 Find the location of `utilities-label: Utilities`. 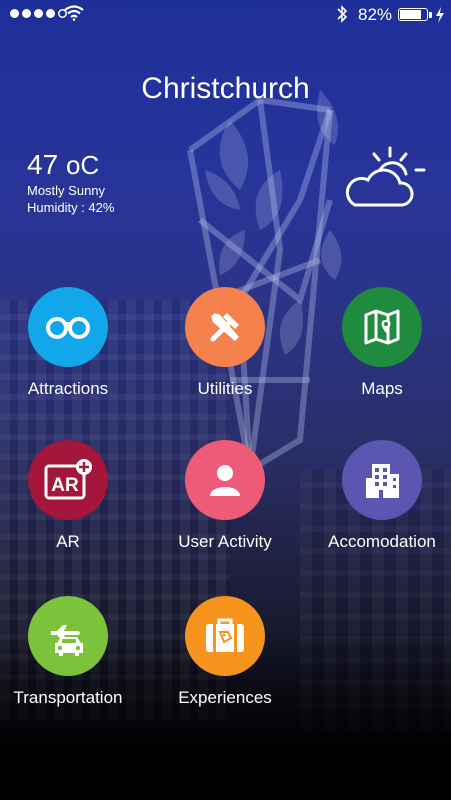

utilities-label: Utilities is located at coordinates (225, 388).